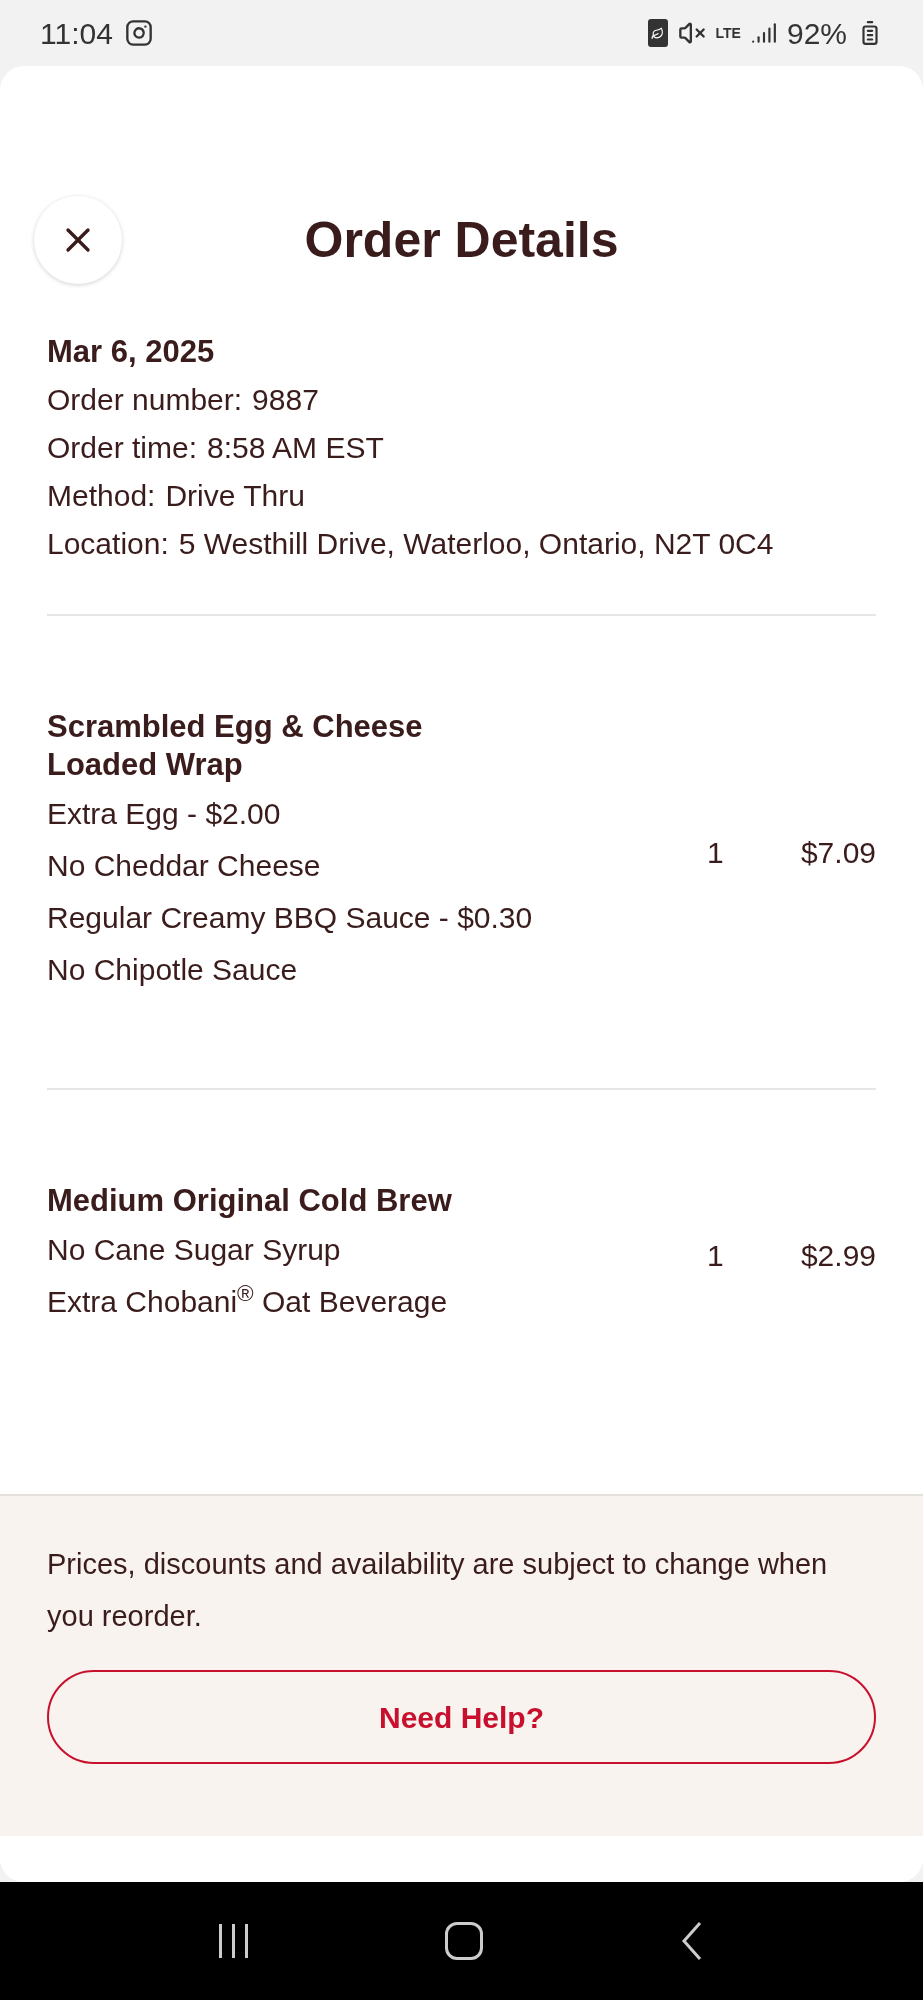 The image size is (923, 2000). What do you see at coordinates (332, 970) in the screenshot?
I see `item-option: No Chipotle Sauce` at bounding box center [332, 970].